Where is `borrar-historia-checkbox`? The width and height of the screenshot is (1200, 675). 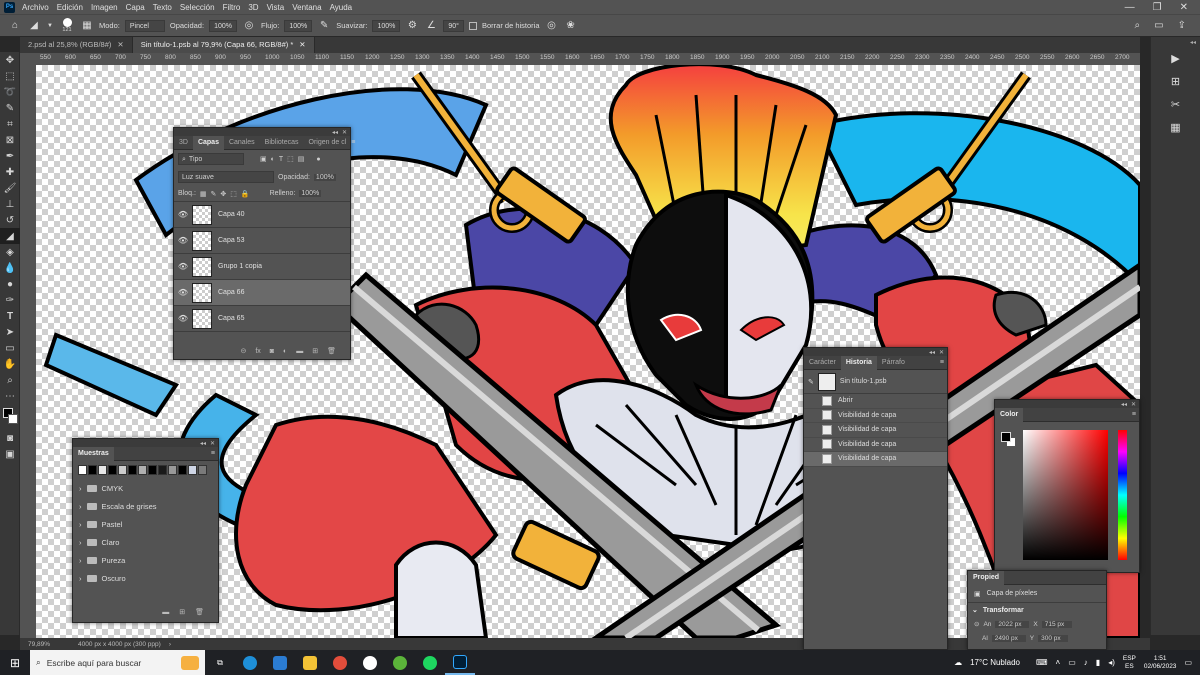
borrar-historia-checkbox is located at coordinates (472, 25).